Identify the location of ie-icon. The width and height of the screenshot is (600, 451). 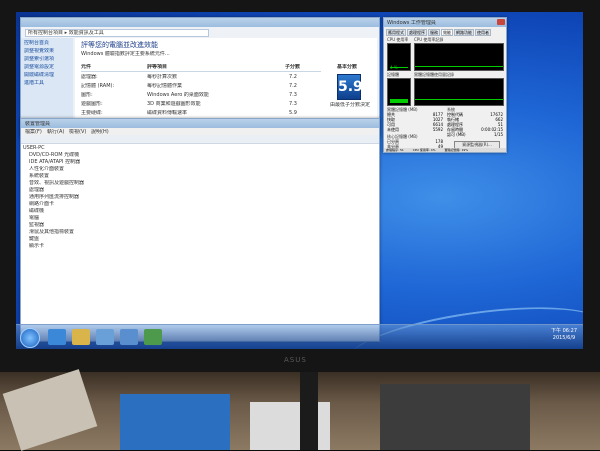
(57, 337).